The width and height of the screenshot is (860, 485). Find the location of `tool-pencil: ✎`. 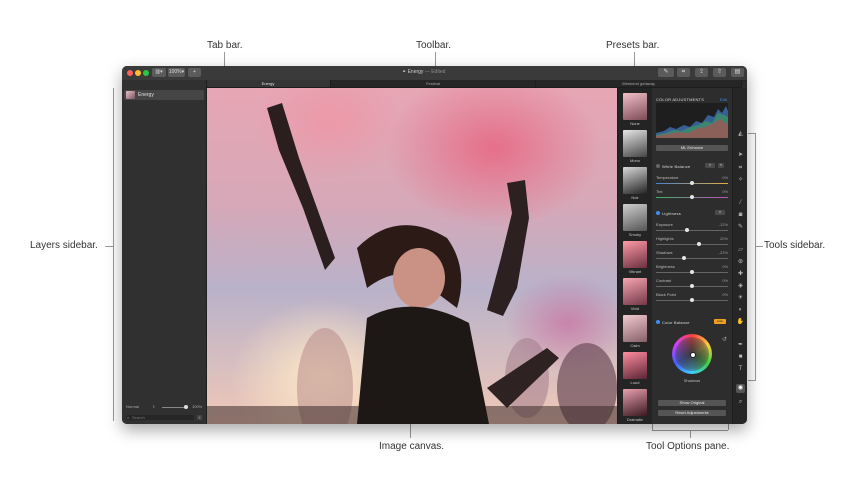

tool-pencil: ✎ is located at coordinates (740, 227).